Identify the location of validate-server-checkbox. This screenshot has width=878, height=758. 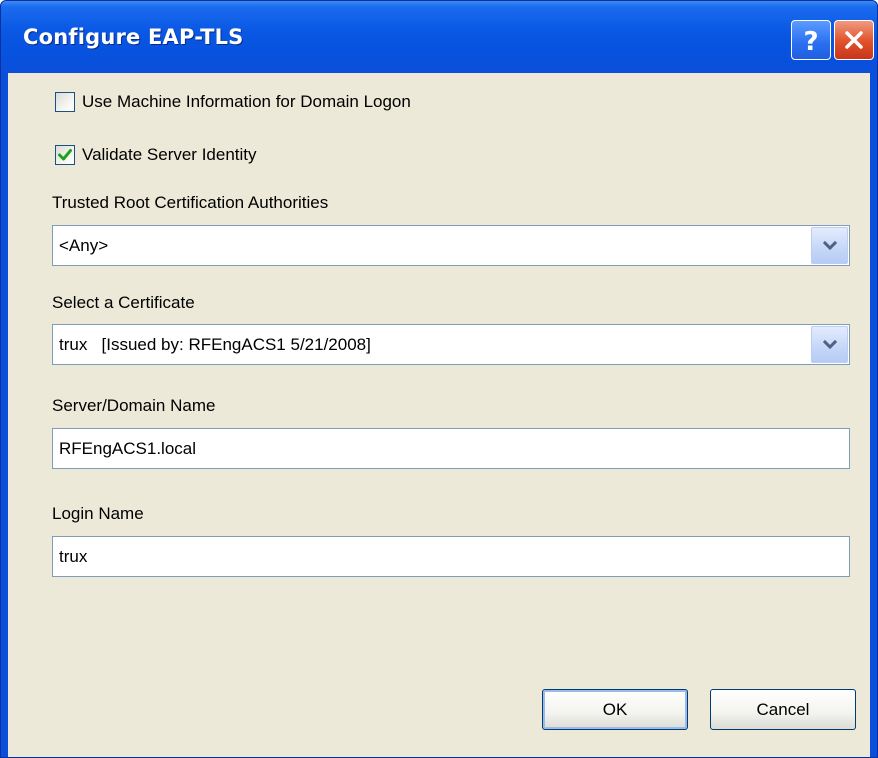
(65, 155).